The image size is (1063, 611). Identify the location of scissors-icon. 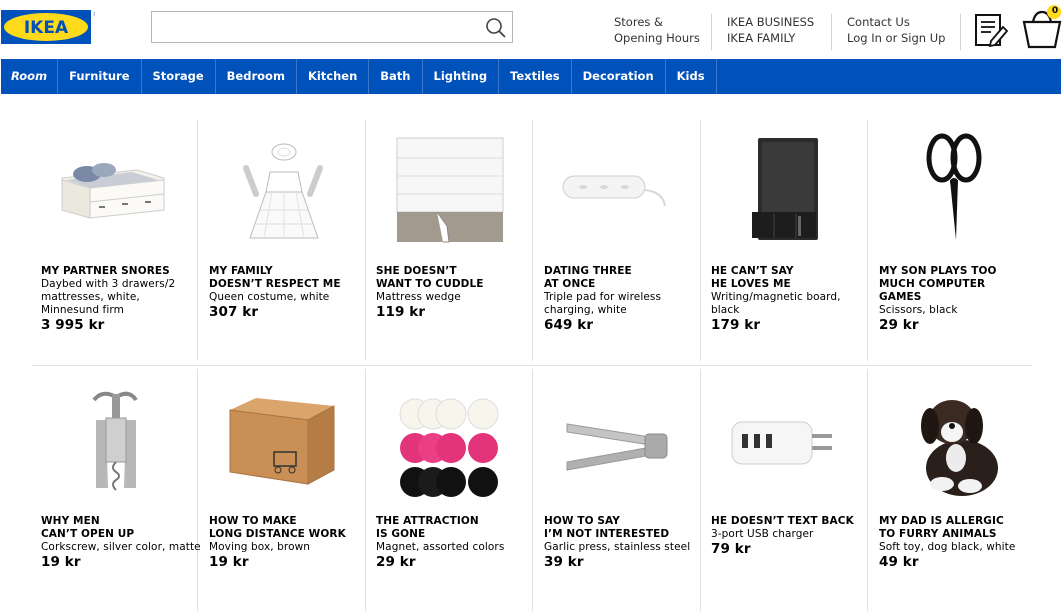
(954, 186).